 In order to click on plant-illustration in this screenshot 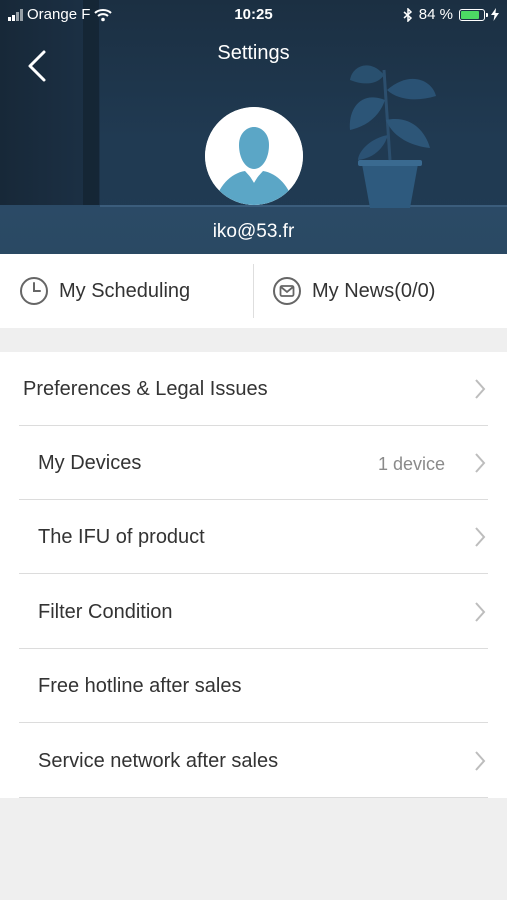, I will do `click(392, 136)`.